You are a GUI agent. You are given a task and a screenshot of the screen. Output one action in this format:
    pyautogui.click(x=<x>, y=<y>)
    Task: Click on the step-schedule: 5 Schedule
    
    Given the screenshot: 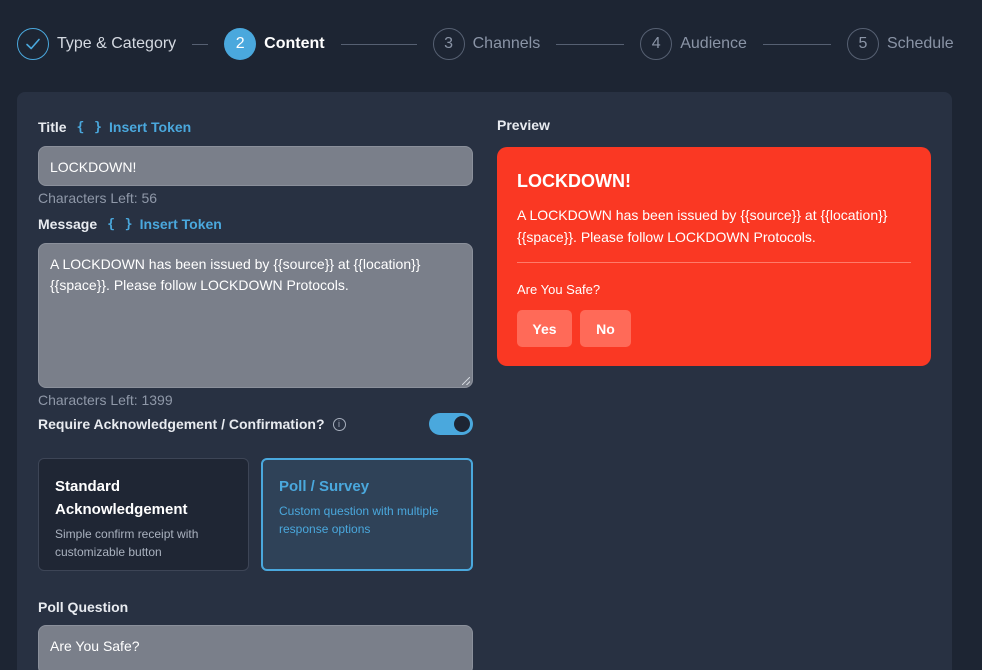 What is the action you would take?
    pyautogui.click(x=900, y=44)
    